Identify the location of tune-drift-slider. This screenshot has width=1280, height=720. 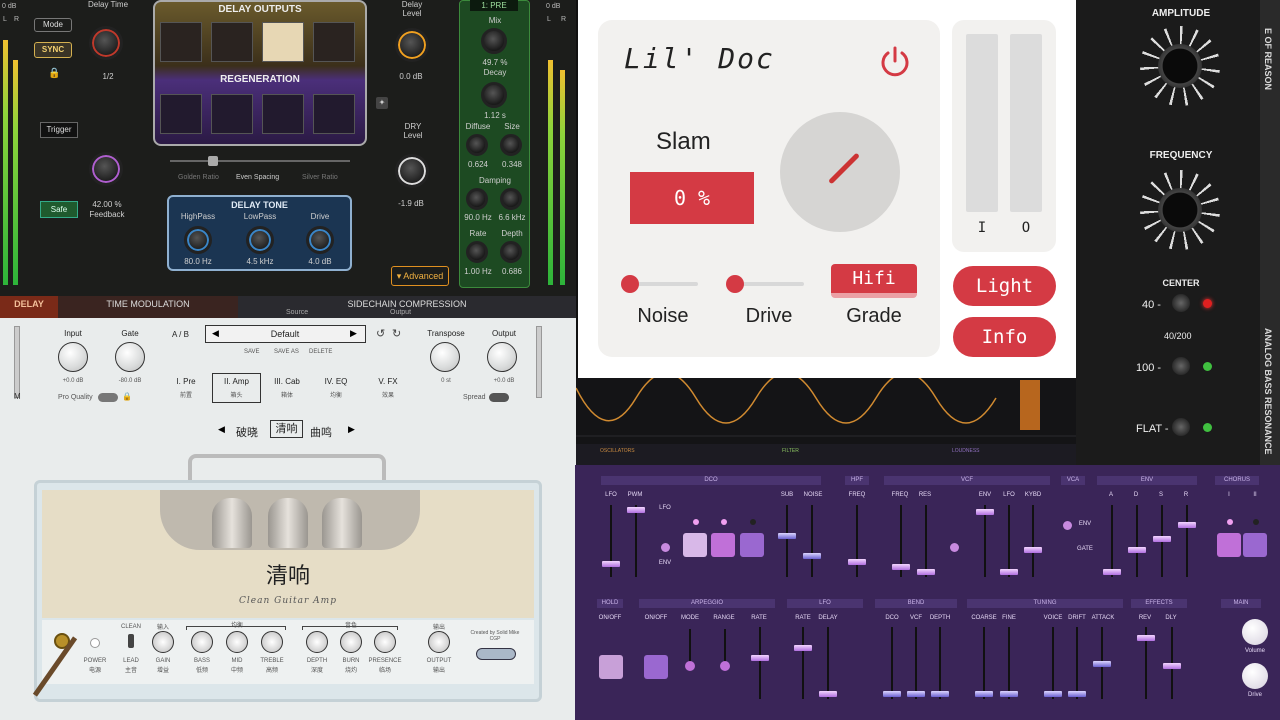
(1077, 663).